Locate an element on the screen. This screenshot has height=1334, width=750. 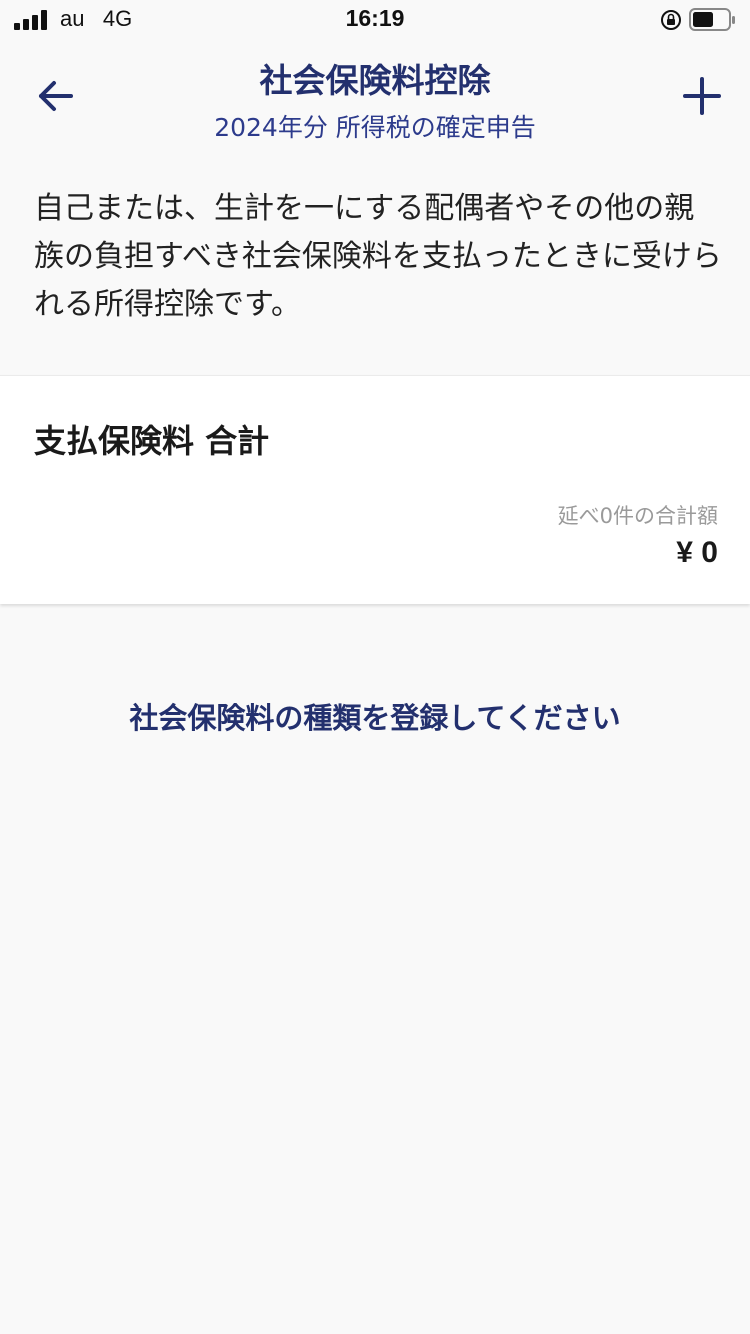
page-subtitle: 2024年分 所得税の確定申告 is located at coordinates (375, 127).